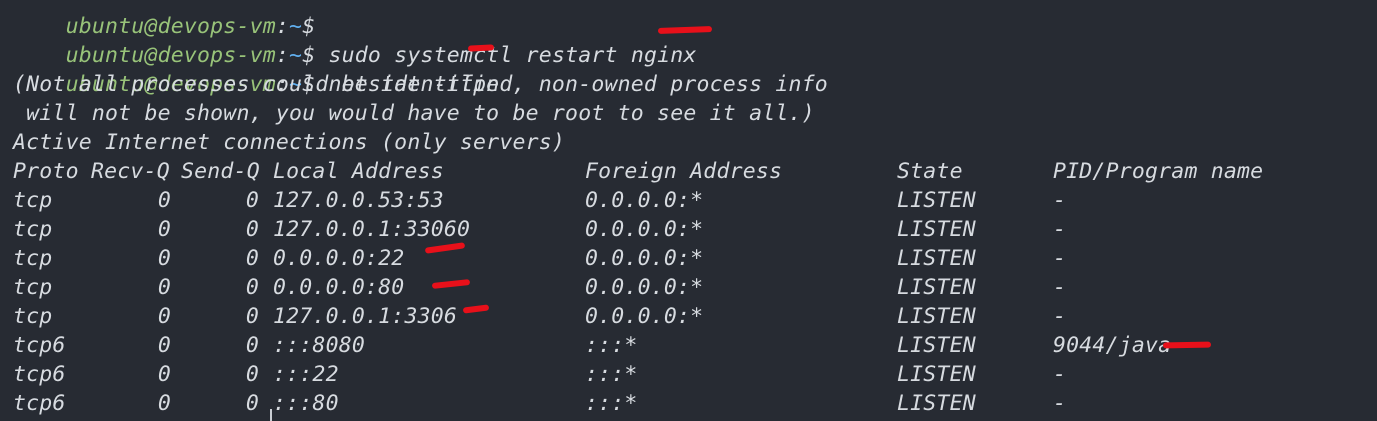 This screenshot has width=1377, height=421. I want to click on cell-local-address: 127.0.0.53:53, so click(358, 200).